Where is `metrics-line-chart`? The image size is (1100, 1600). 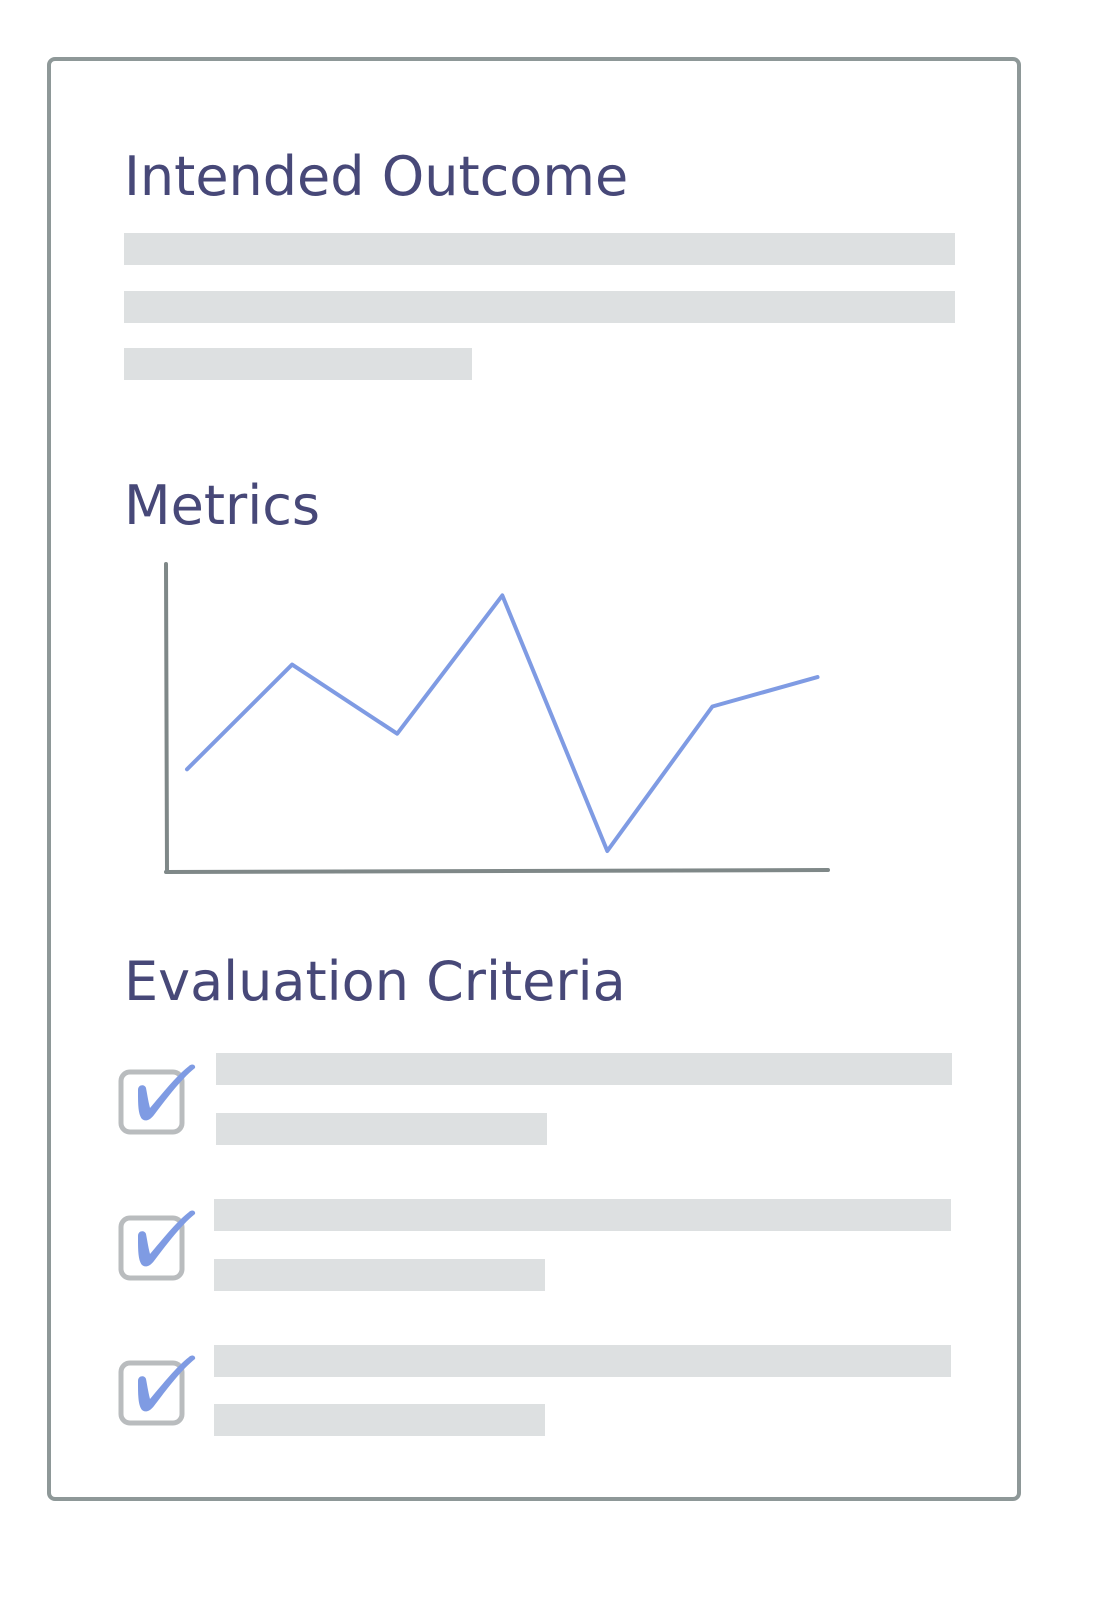
metrics-line-chart is located at coordinates (497, 718).